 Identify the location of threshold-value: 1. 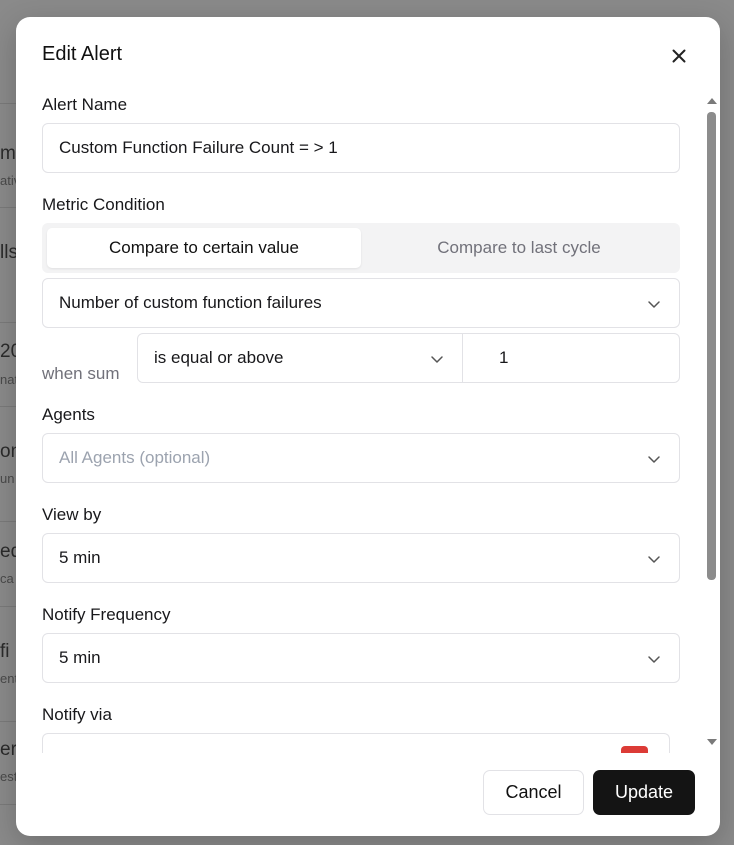
(504, 357).